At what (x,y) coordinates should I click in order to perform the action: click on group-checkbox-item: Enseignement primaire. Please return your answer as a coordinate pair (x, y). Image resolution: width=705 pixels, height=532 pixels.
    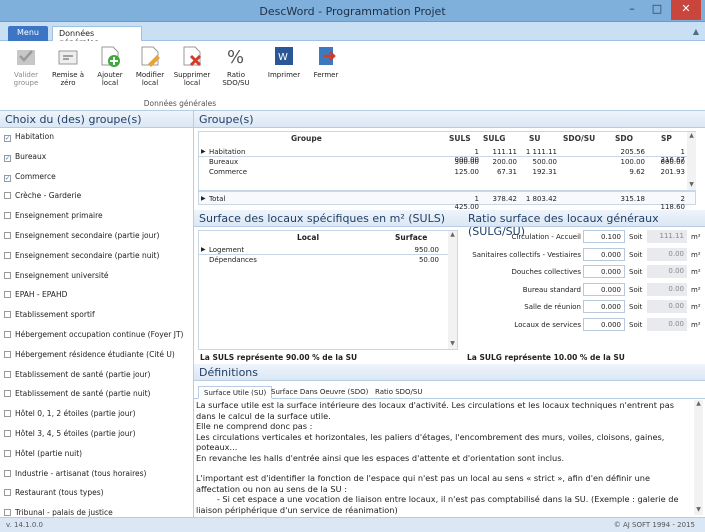
    Looking at the image, I should click on (96, 217).